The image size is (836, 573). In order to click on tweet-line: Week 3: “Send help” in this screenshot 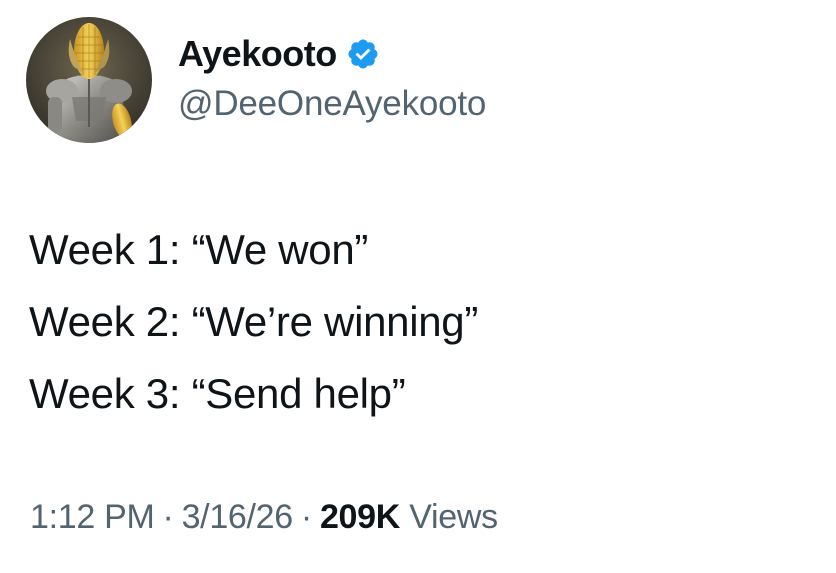, I will do `click(217, 393)`.